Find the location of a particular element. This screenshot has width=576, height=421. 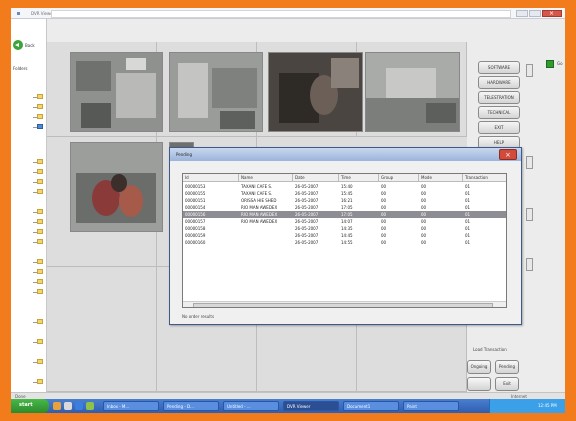

taskbar-item: Paint is located at coordinates (431, 406).